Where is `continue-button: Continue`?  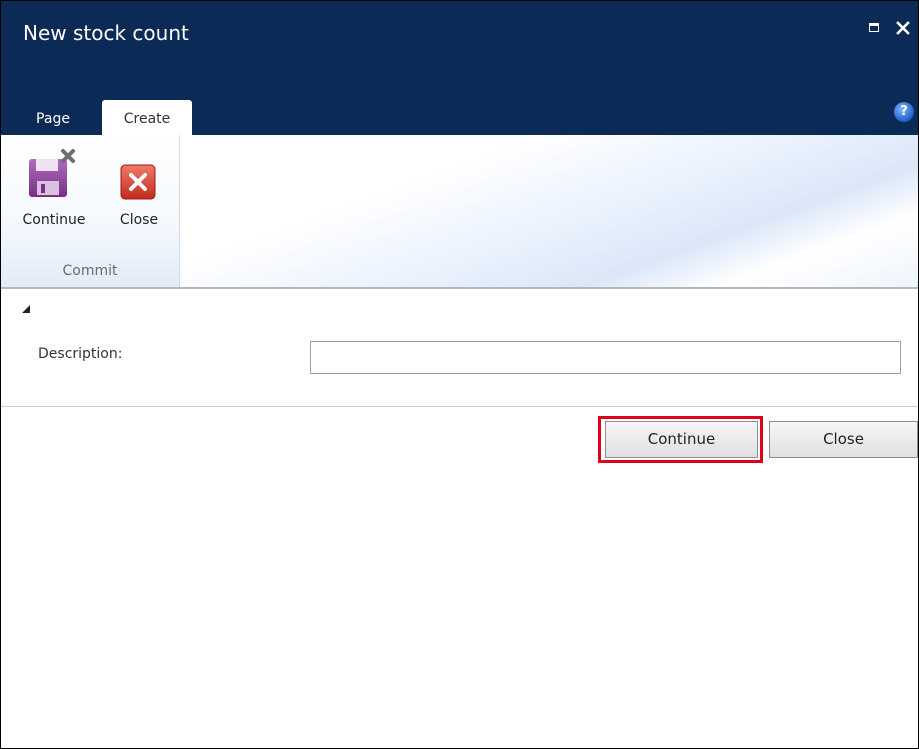 continue-button: Continue is located at coordinates (681, 439).